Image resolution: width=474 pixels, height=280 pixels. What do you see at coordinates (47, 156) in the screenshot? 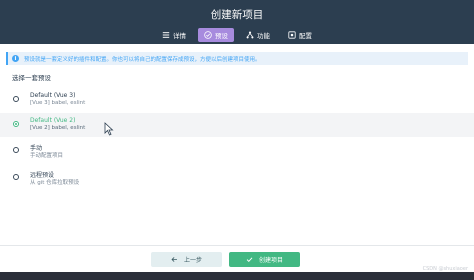
I see `preset-description: 手动配置项目` at bounding box center [47, 156].